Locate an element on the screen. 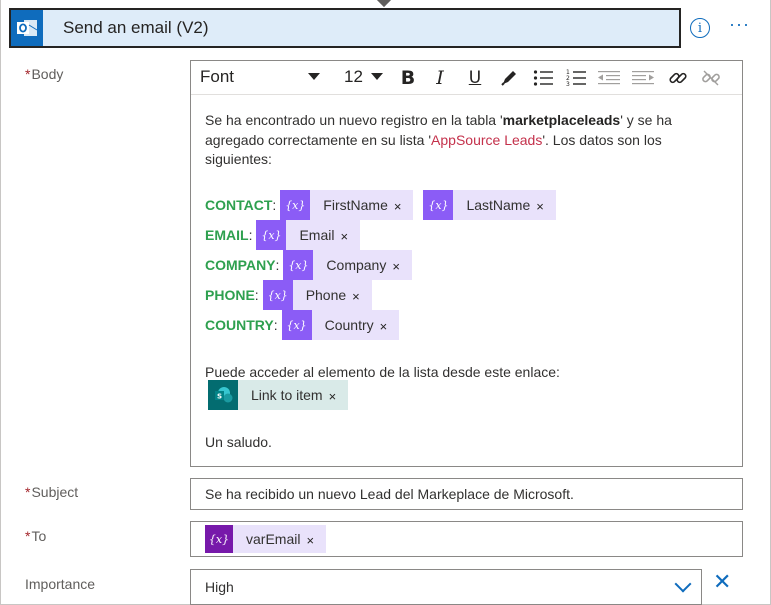  clear-icon: ✕ is located at coordinates (722, 582).